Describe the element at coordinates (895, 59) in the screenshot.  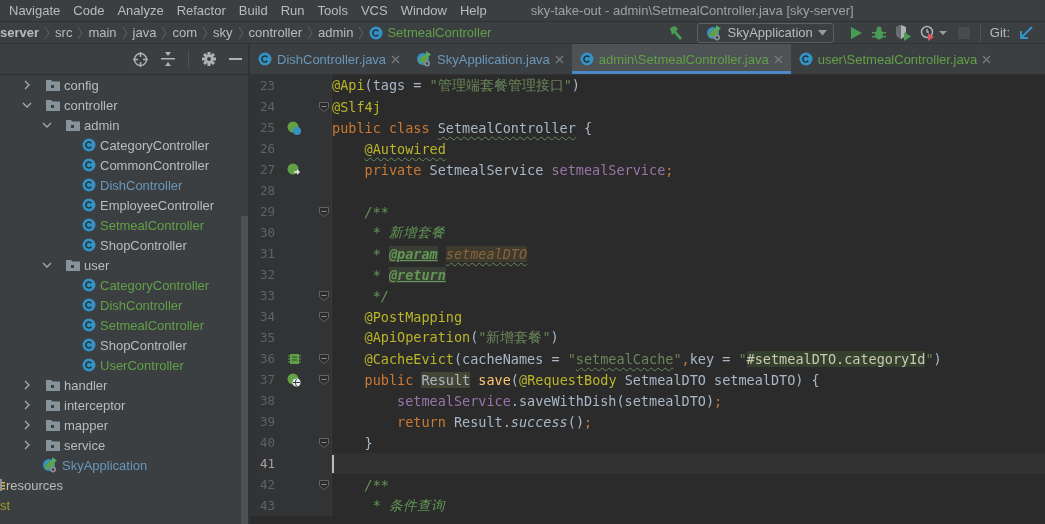
I see `editor-tab: user\SetmealController.java` at that location.